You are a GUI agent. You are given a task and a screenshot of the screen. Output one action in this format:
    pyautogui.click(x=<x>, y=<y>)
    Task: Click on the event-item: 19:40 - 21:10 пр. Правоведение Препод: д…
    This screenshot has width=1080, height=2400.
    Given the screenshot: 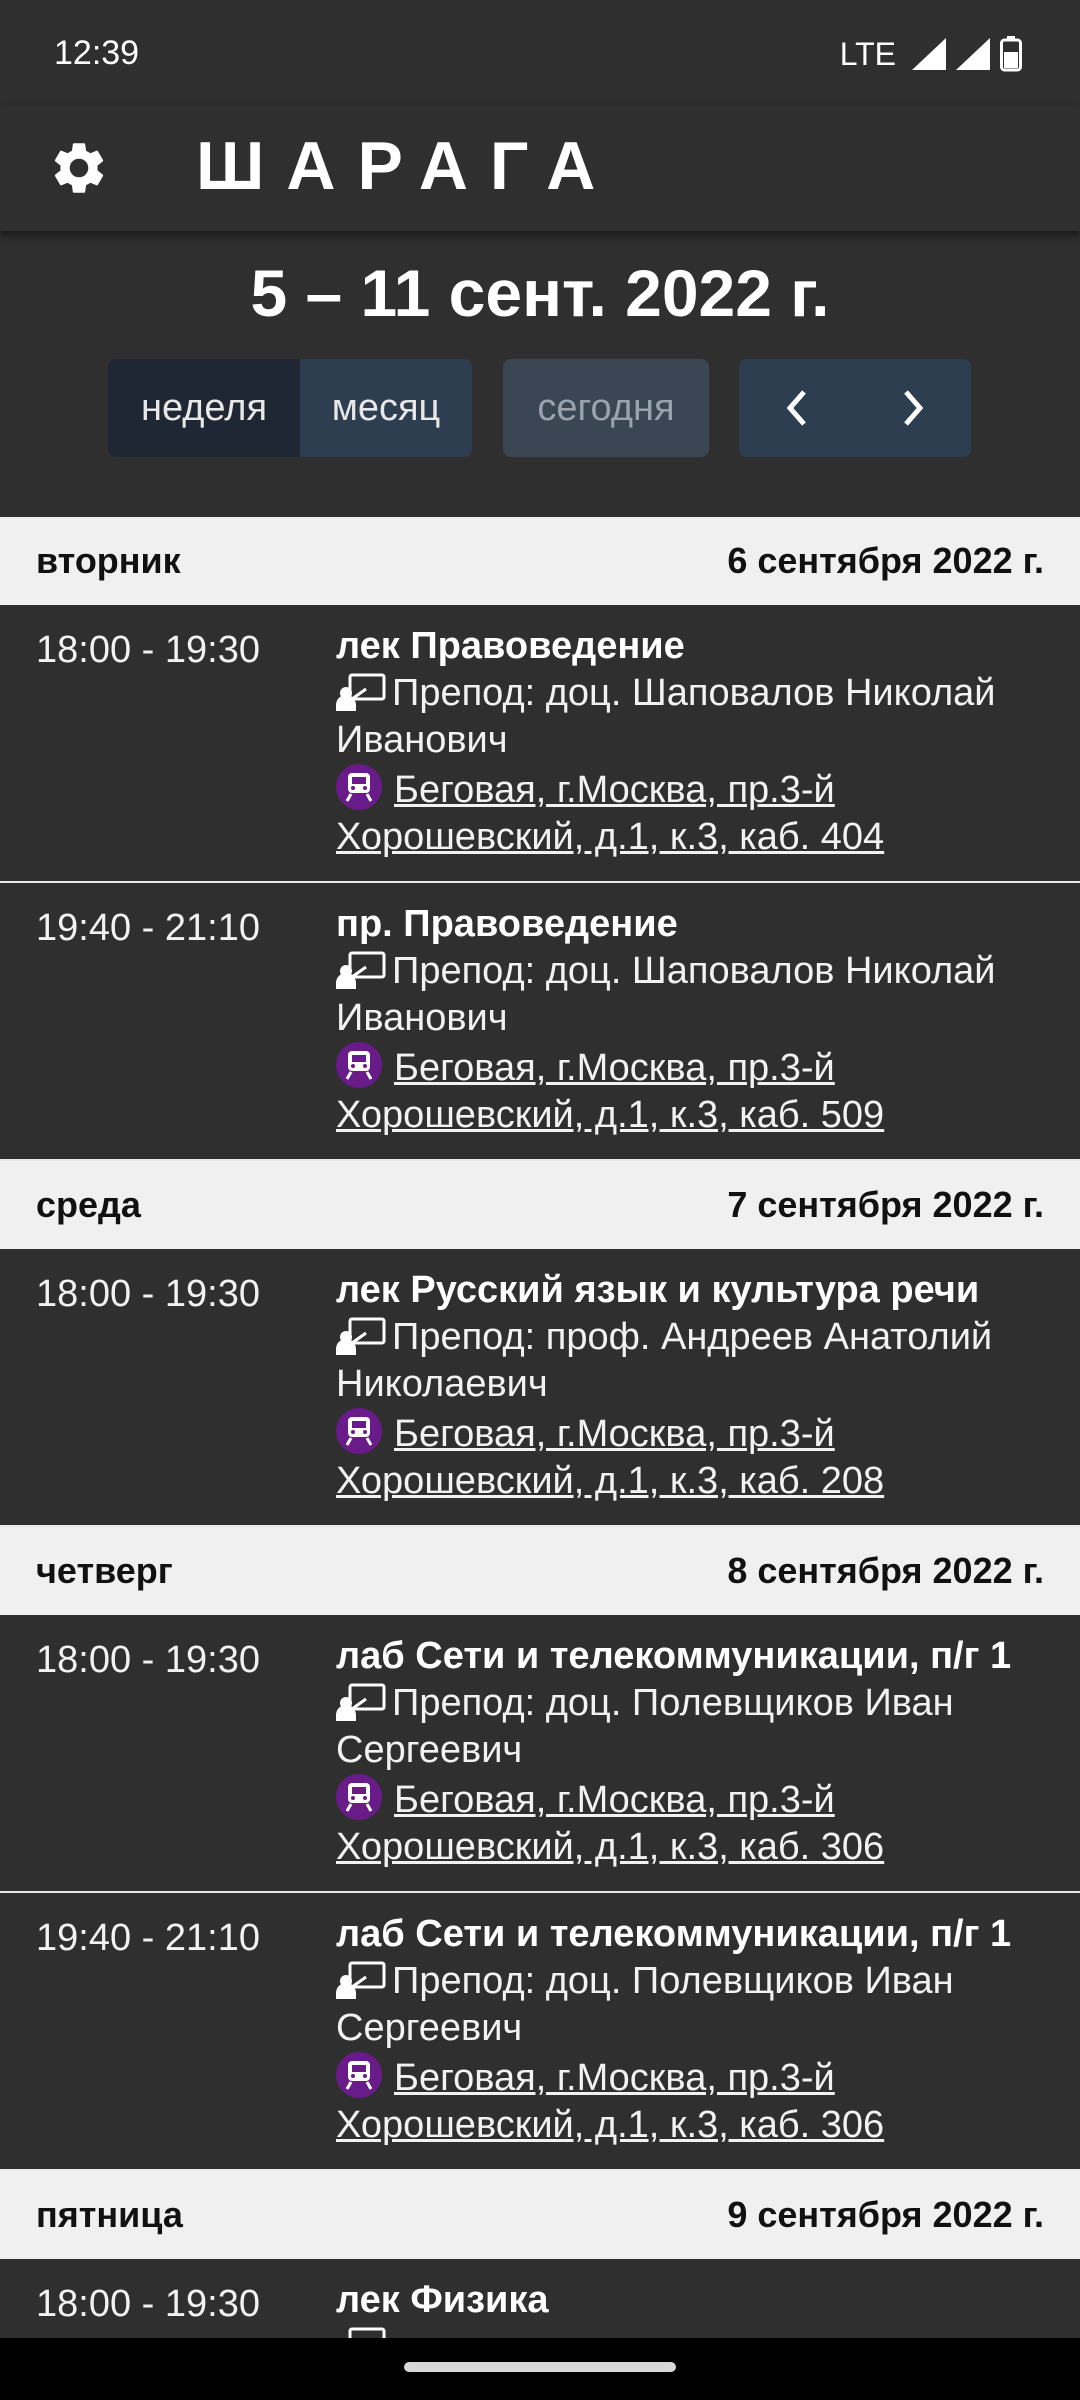 What is the action you would take?
    pyautogui.click(x=540, y=1022)
    